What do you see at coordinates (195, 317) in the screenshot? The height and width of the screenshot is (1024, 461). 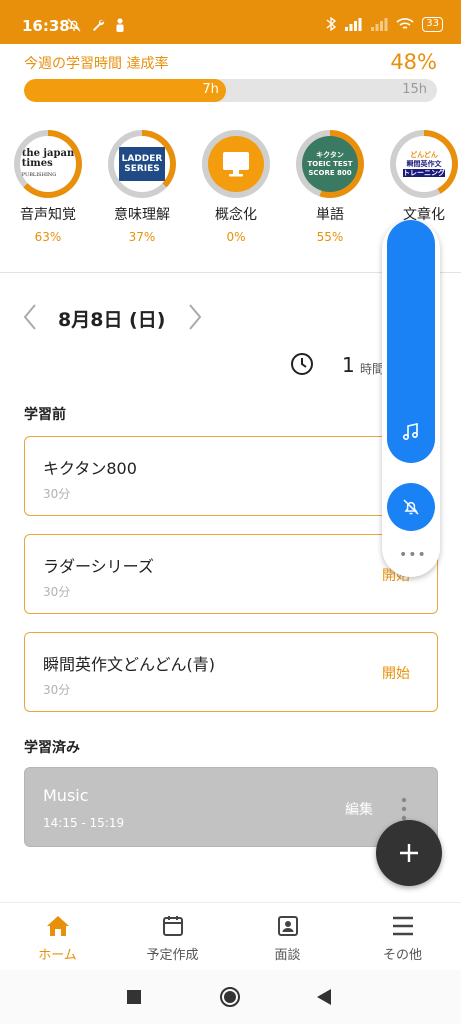 I see `chevron-right-icon` at bounding box center [195, 317].